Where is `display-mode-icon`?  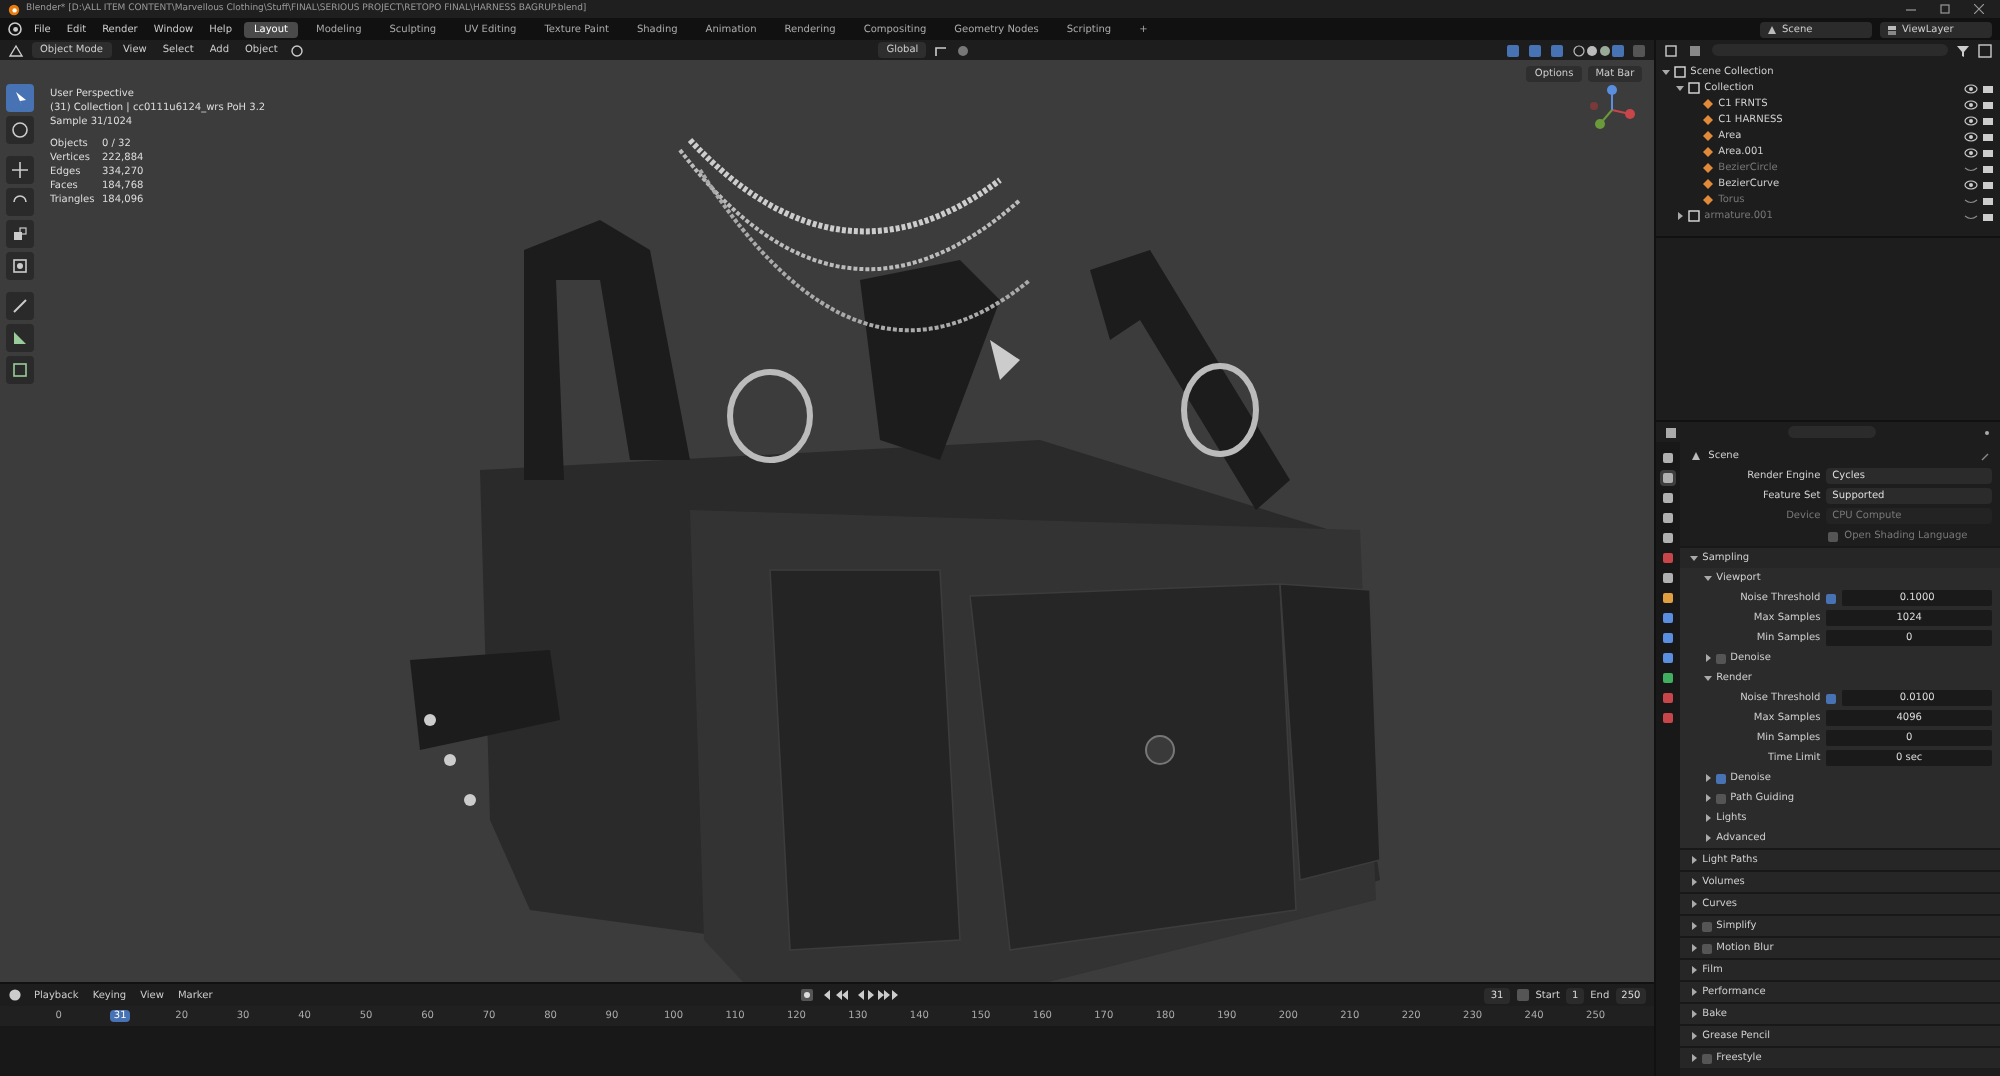
display-mode-icon is located at coordinates (1696, 50).